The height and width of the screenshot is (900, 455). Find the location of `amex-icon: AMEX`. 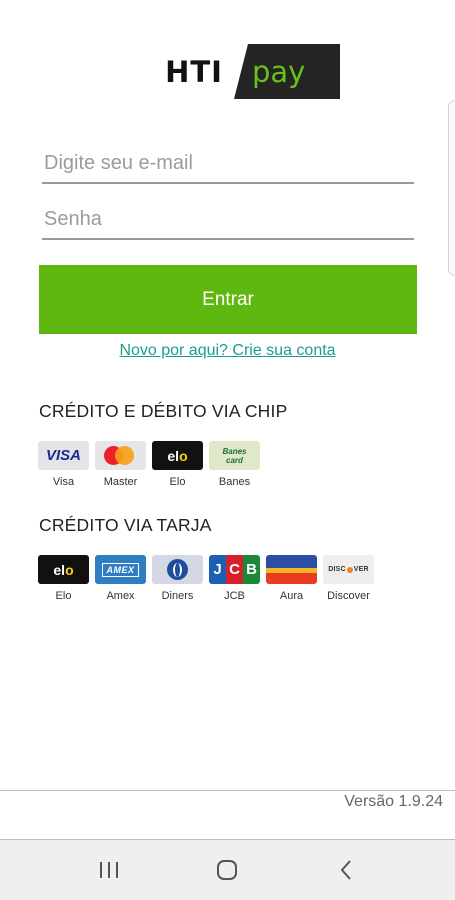

amex-icon: AMEX is located at coordinates (120, 569).